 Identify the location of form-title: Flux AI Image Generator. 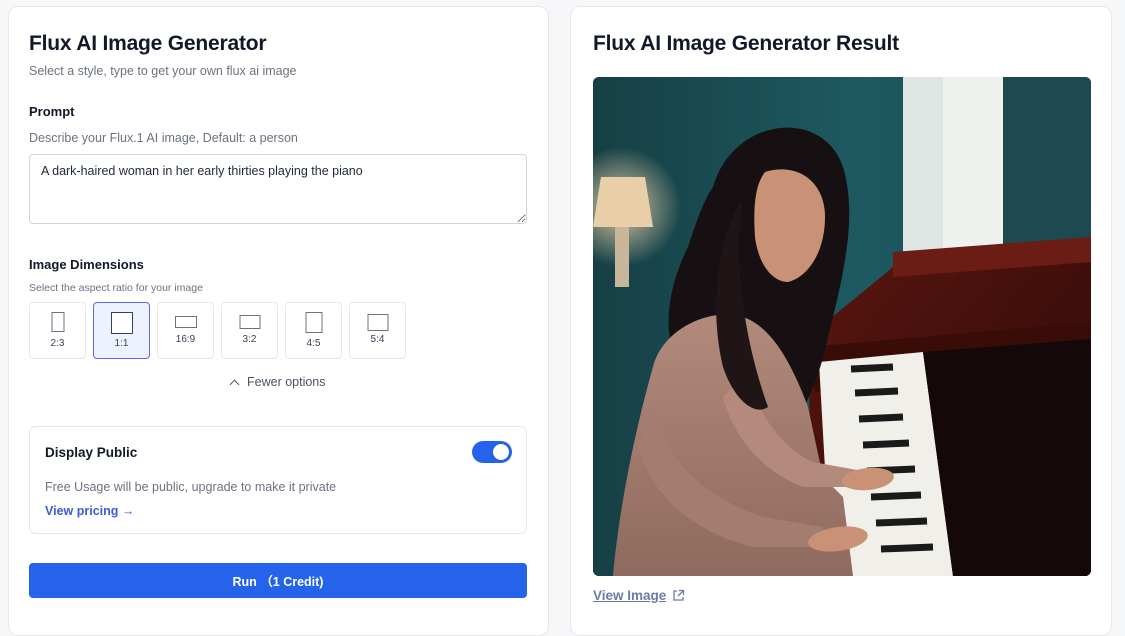
(148, 43).